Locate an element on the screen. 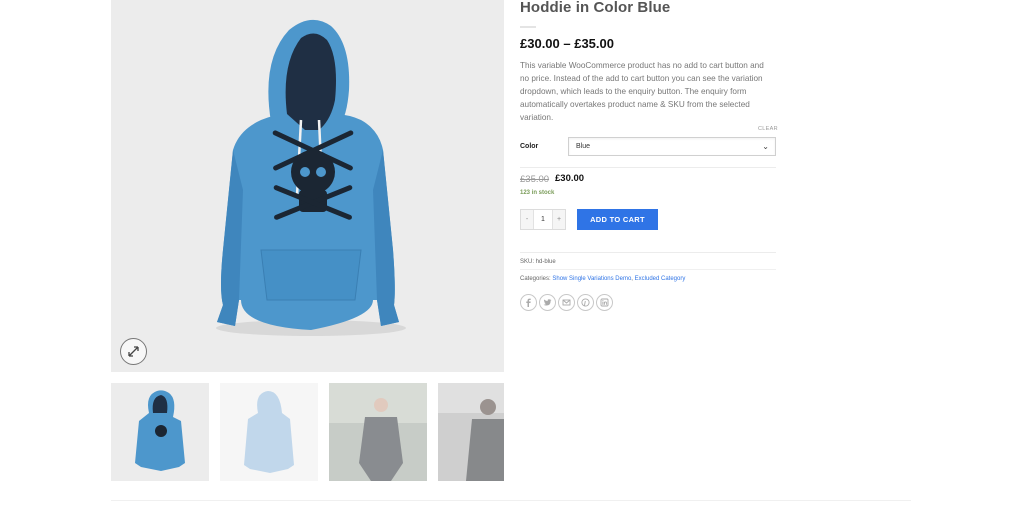  chevron-down-icon: ⌄ is located at coordinates (765, 146).